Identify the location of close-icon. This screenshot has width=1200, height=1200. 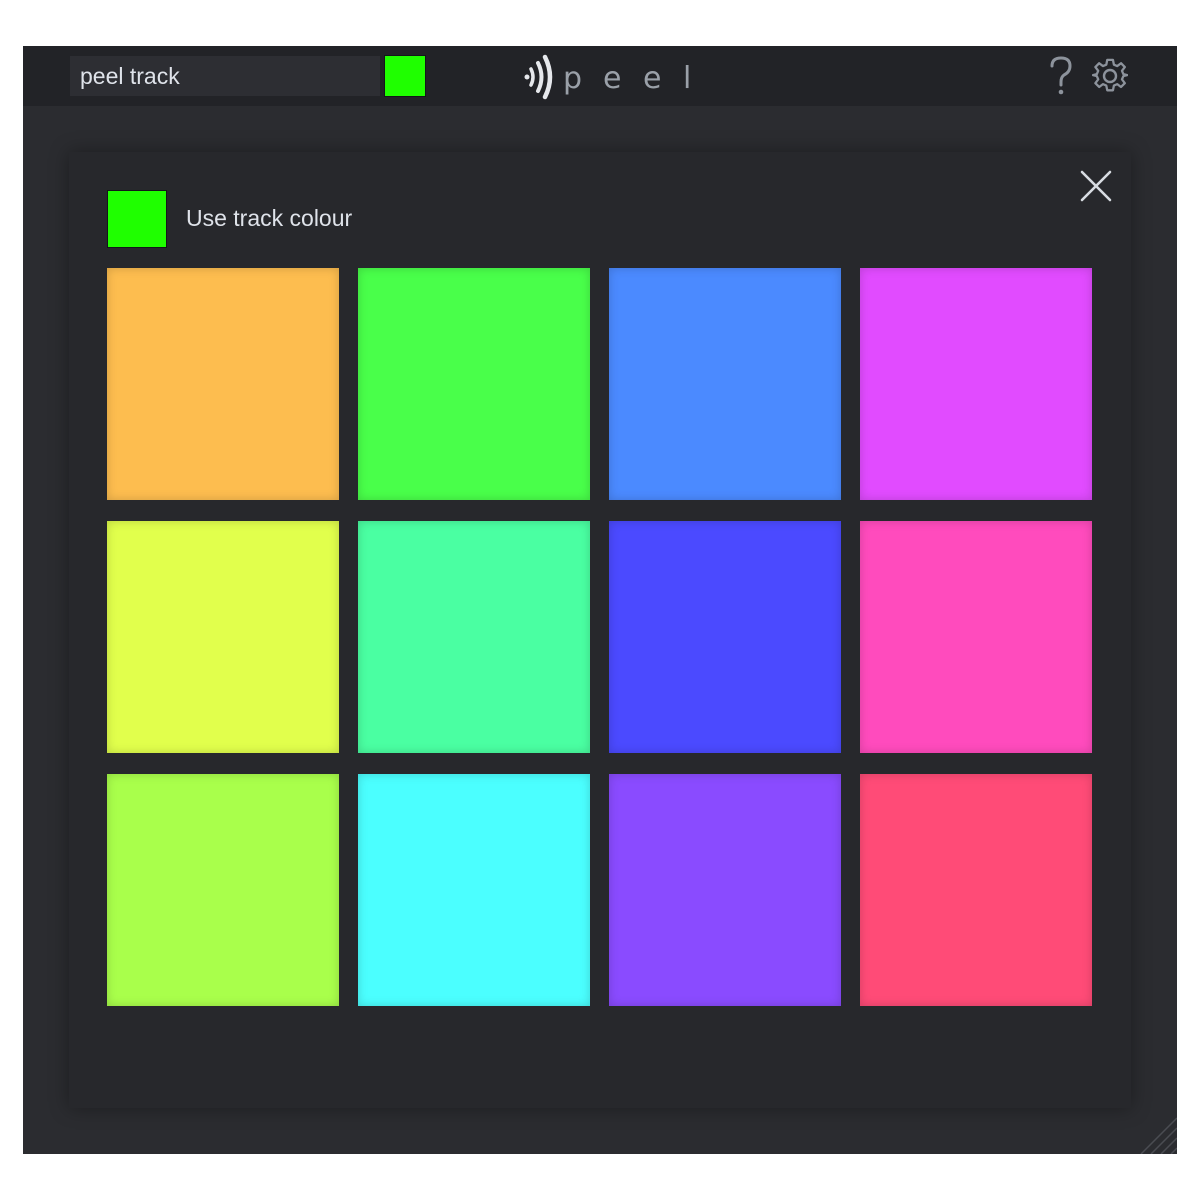
(1096, 186).